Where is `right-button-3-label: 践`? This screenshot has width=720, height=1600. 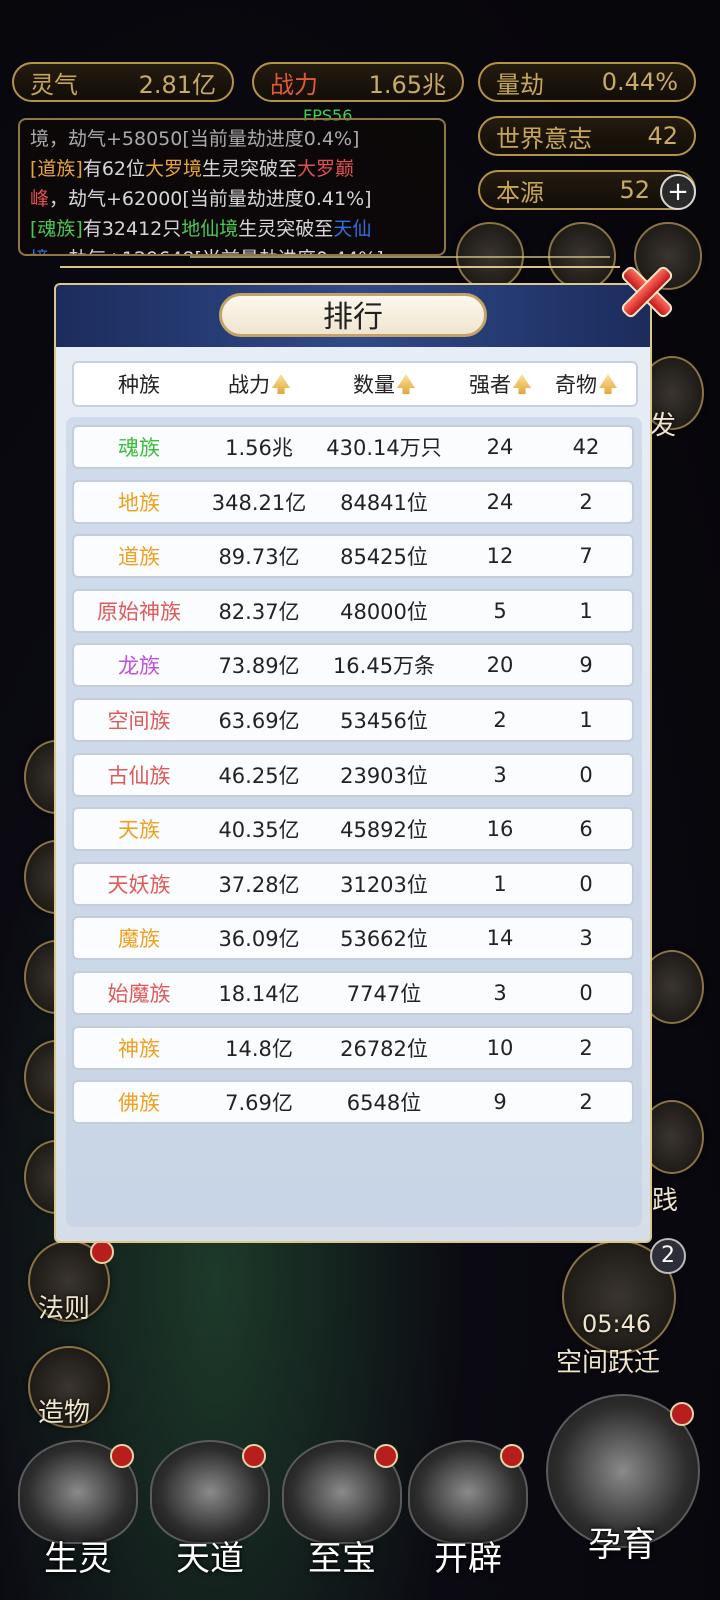 right-button-3-label: 践 is located at coordinates (665, 1201).